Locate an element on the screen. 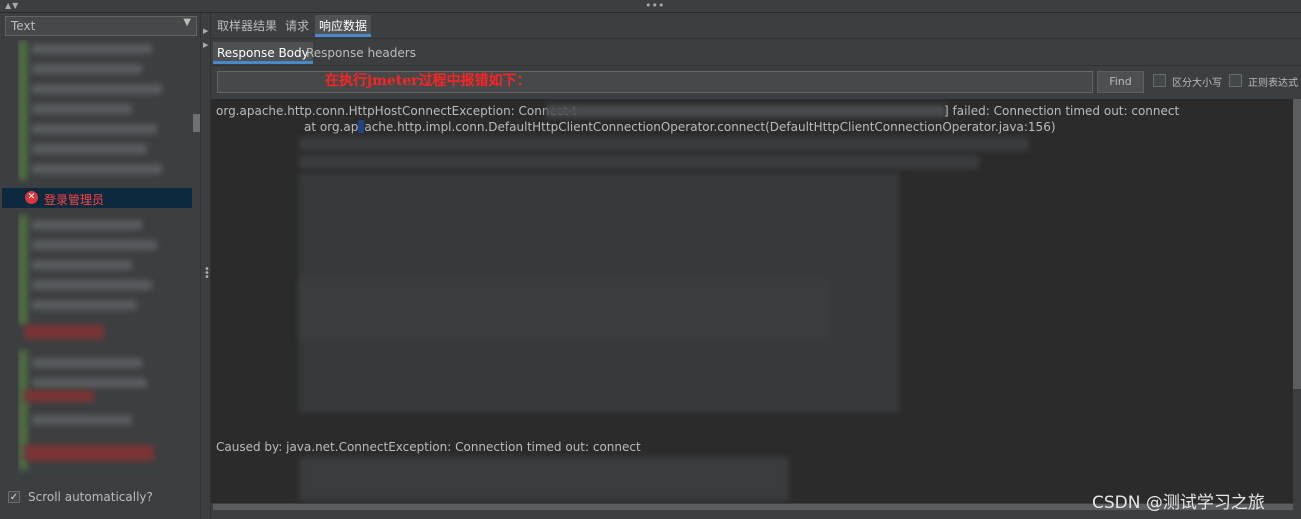 The width and height of the screenshot is (1301, 519). scroll-automatically-checkbox: ✓ is located at coordinates (14, 497).